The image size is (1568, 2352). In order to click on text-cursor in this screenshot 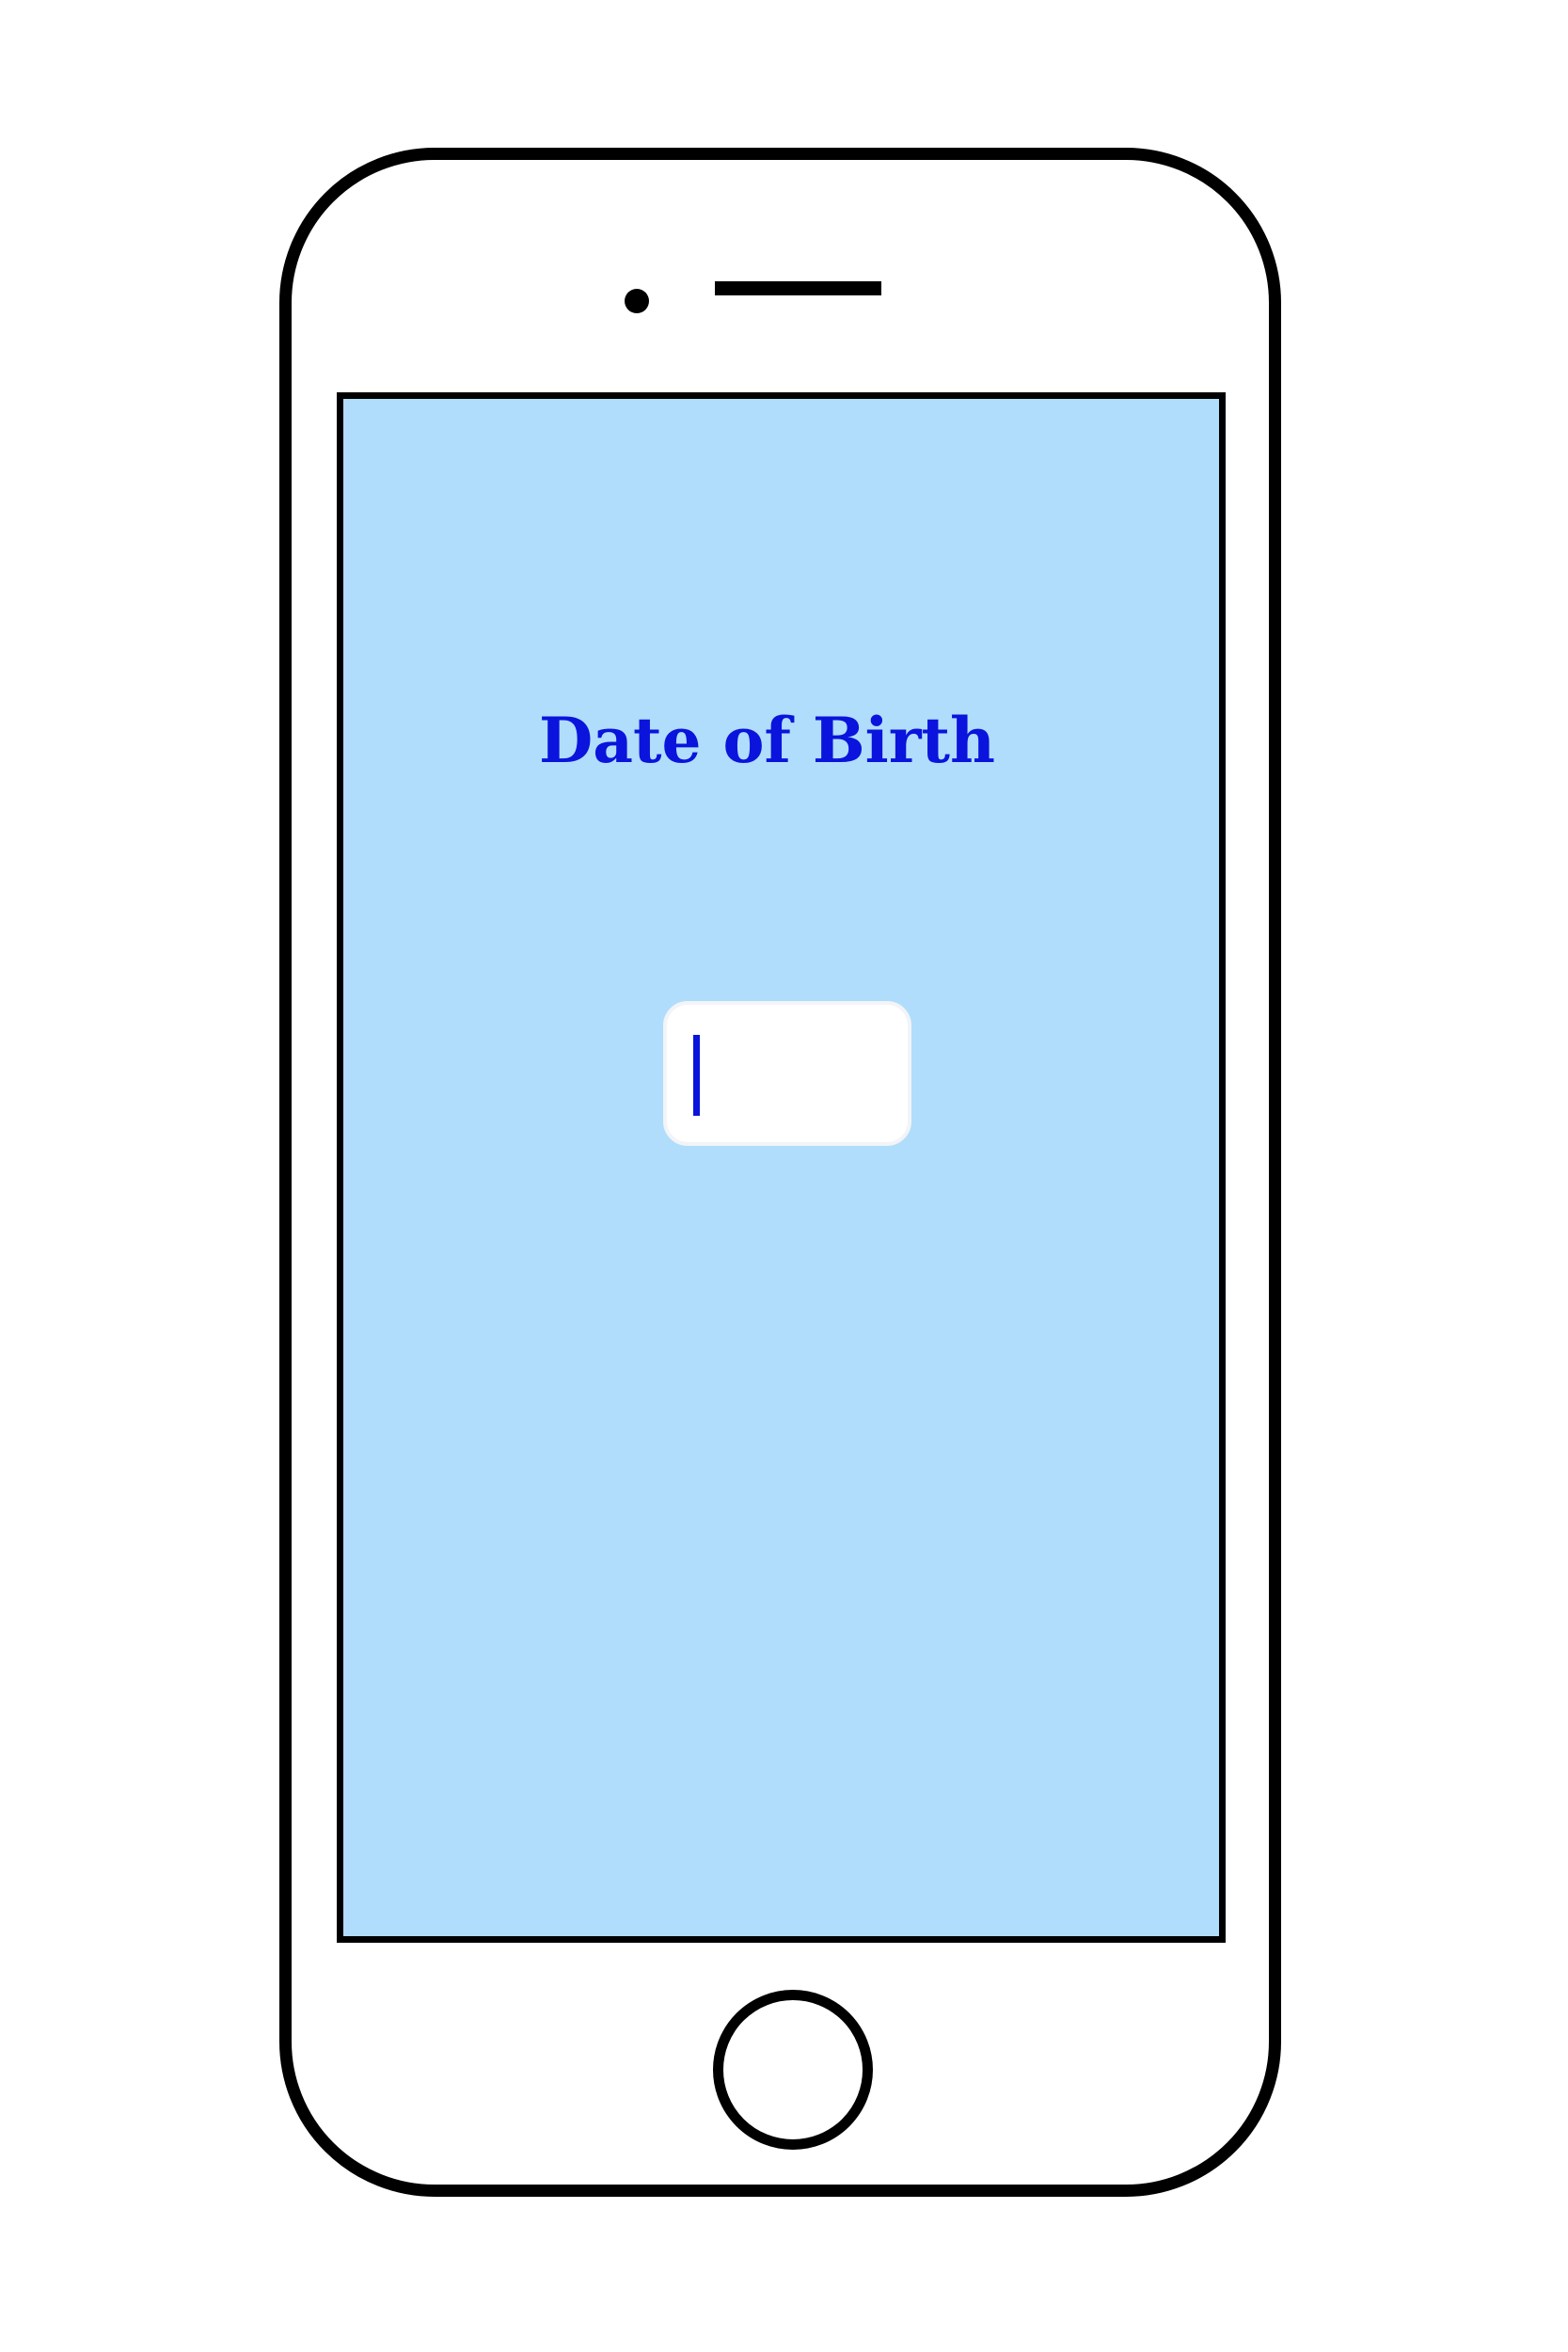, I will do `click(696, 1075)`.